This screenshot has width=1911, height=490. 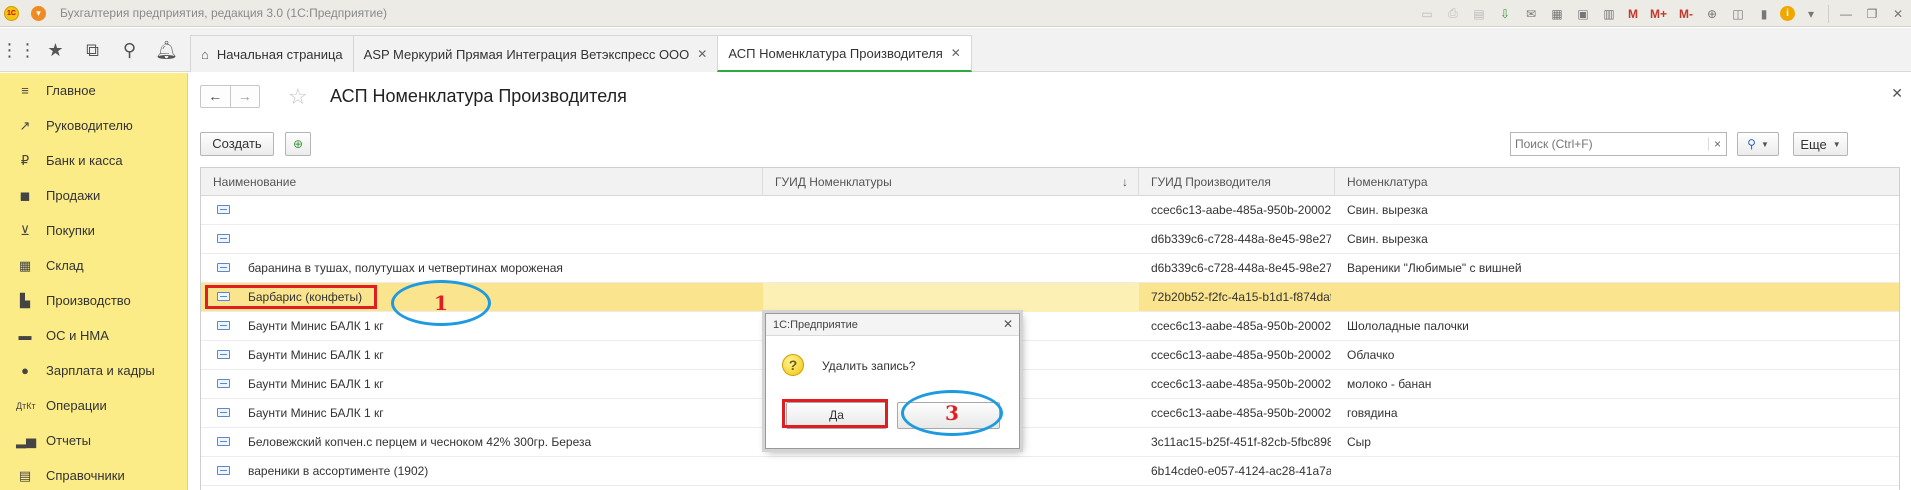 I want to click on truck-icon: ▬, so click(x=25, y=335).